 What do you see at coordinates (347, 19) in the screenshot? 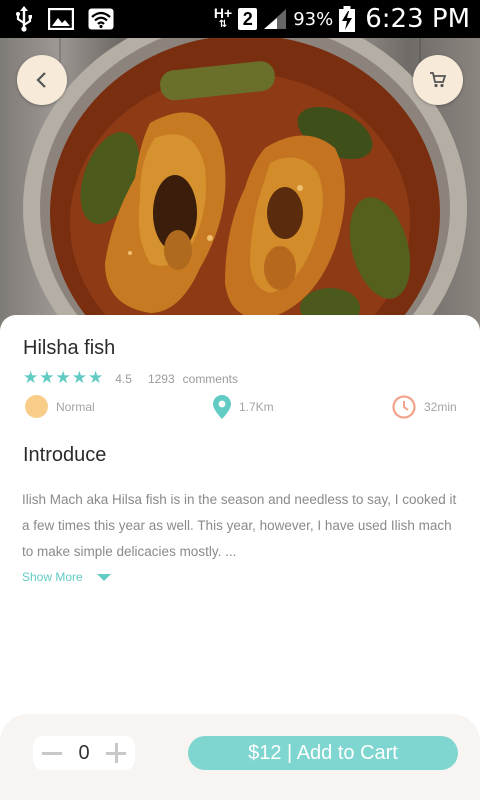
I see `battery-charging-icon` at bounding box center [347, 19].